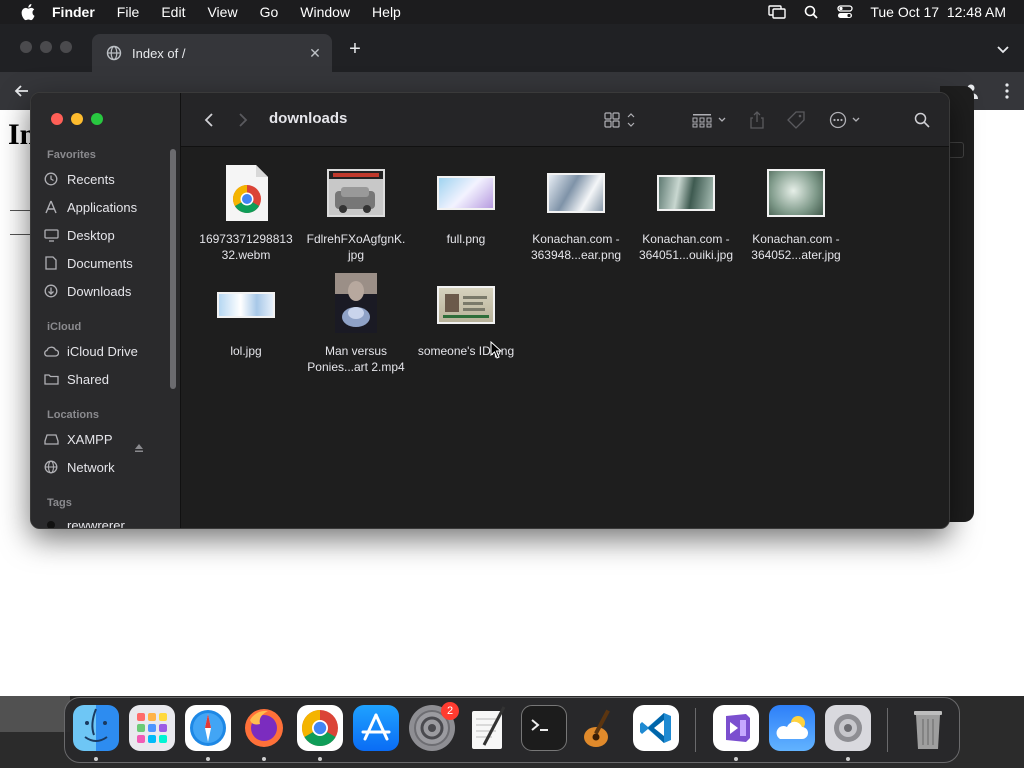  What do you see at coordinates (106, 179) in the screenshot?
I see `sidebar-item-recents: Recents` at bounding box center [106, 179].